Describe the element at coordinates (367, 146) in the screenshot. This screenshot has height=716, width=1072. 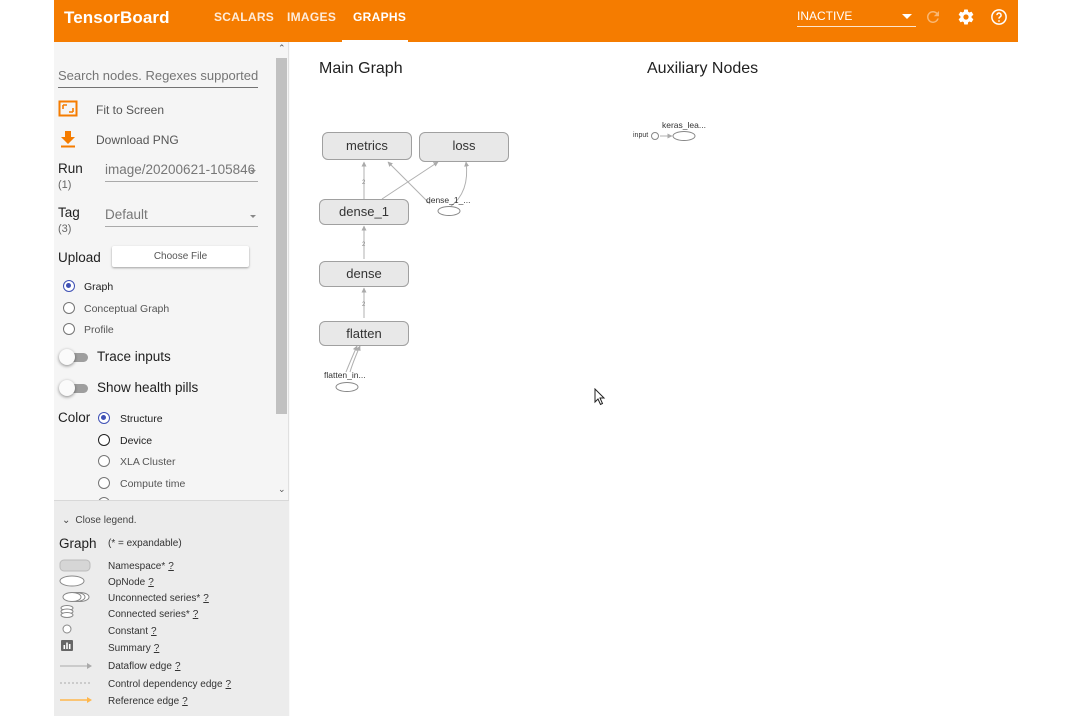
I see `metrics-node: metrics` at that location.